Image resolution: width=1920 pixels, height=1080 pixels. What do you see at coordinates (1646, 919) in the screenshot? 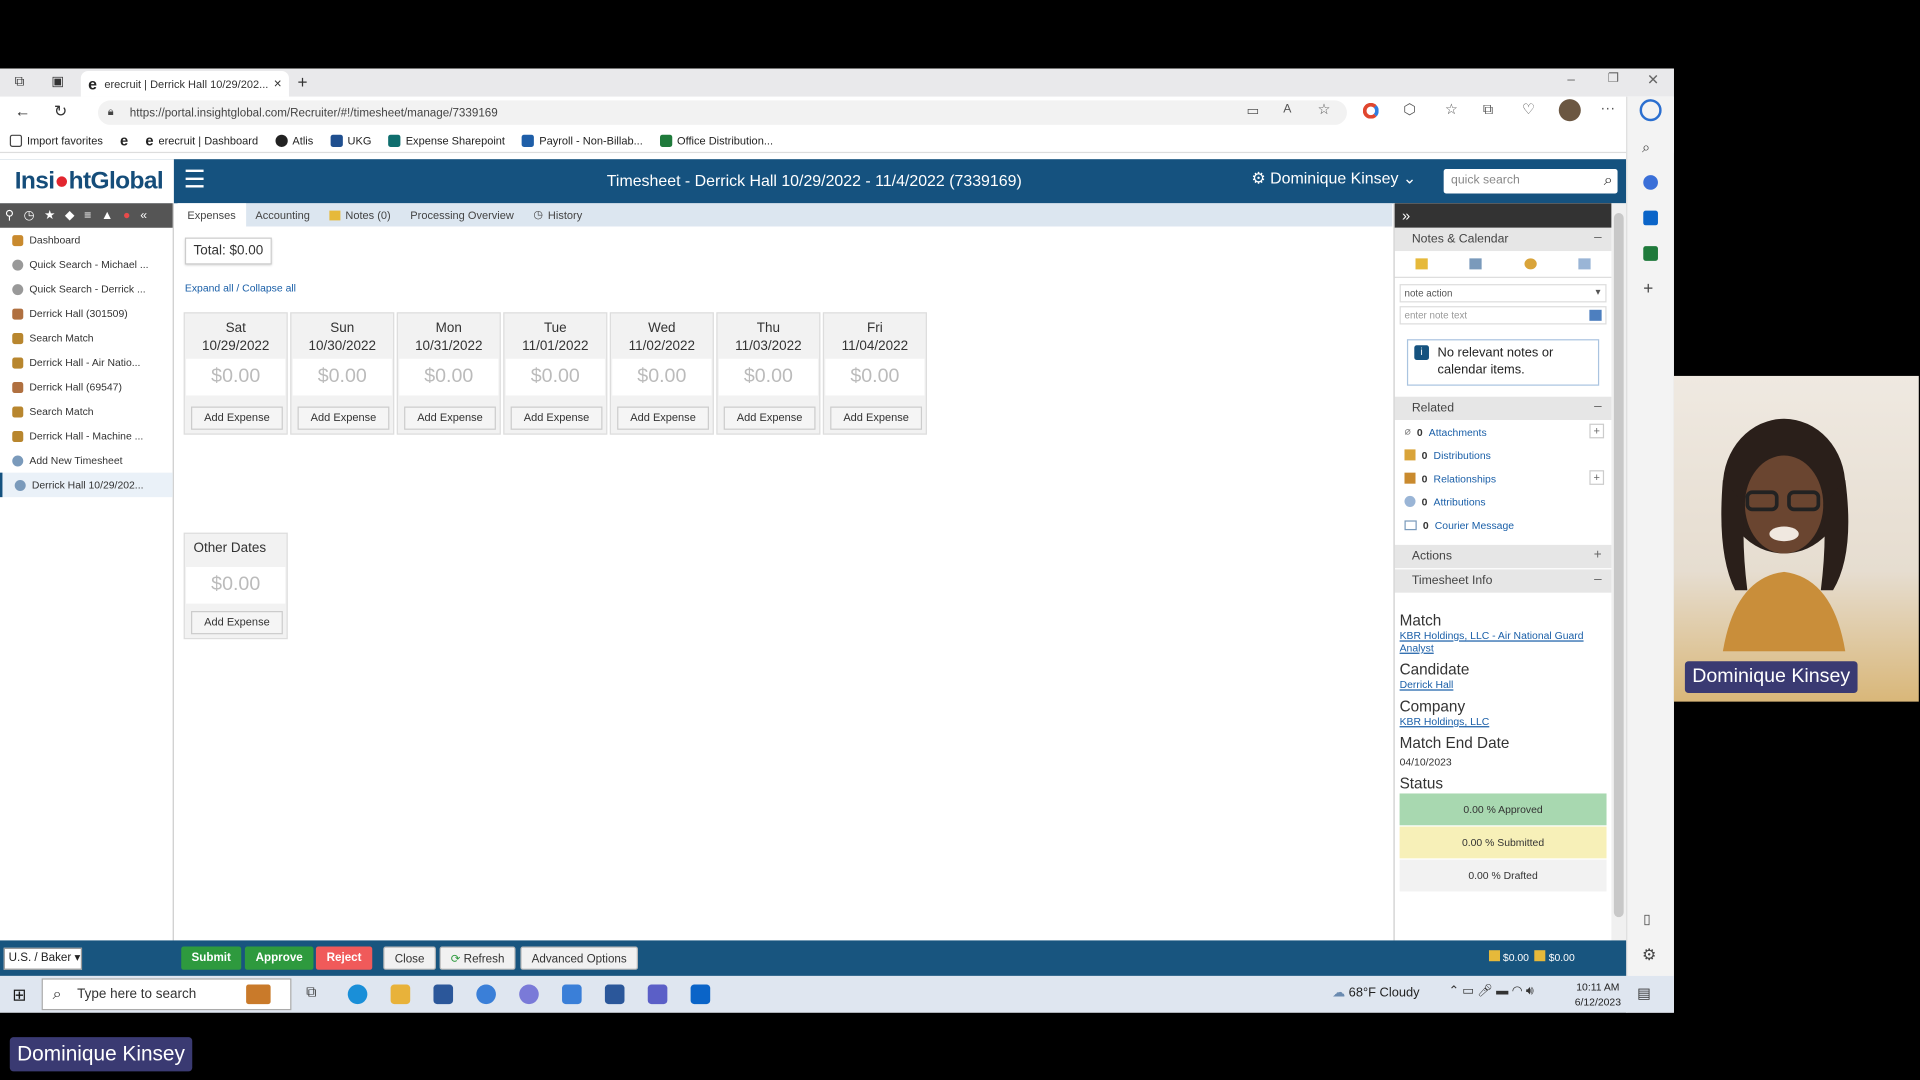
I see `sidebar-layout-icon: ▯` at bounding box center [1646, 919].